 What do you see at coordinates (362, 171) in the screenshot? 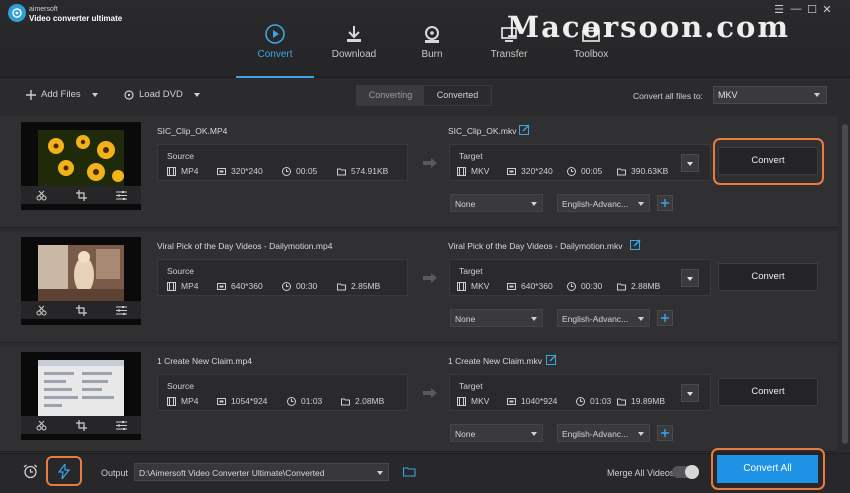
I see `source-size: 574.91KB` at bounding box center [362, 171].